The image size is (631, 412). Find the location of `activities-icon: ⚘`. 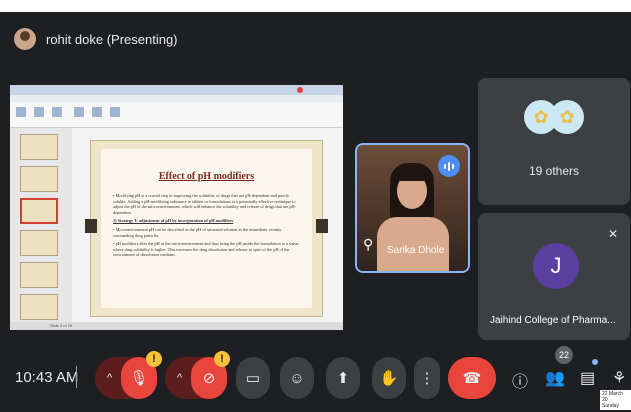

activities-icon: ⚘ is located at coordinates (619, 378).